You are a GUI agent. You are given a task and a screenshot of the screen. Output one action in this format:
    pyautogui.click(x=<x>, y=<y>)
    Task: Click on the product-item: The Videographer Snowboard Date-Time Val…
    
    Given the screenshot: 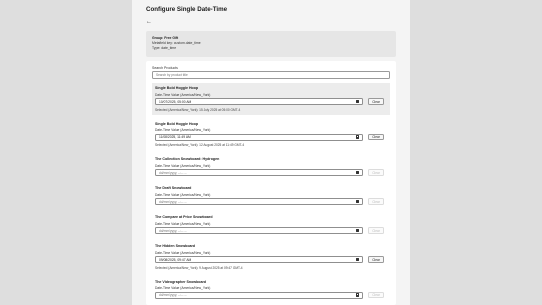 What is the action you would take?
    pyautogui.click(x=271, y=289)
    